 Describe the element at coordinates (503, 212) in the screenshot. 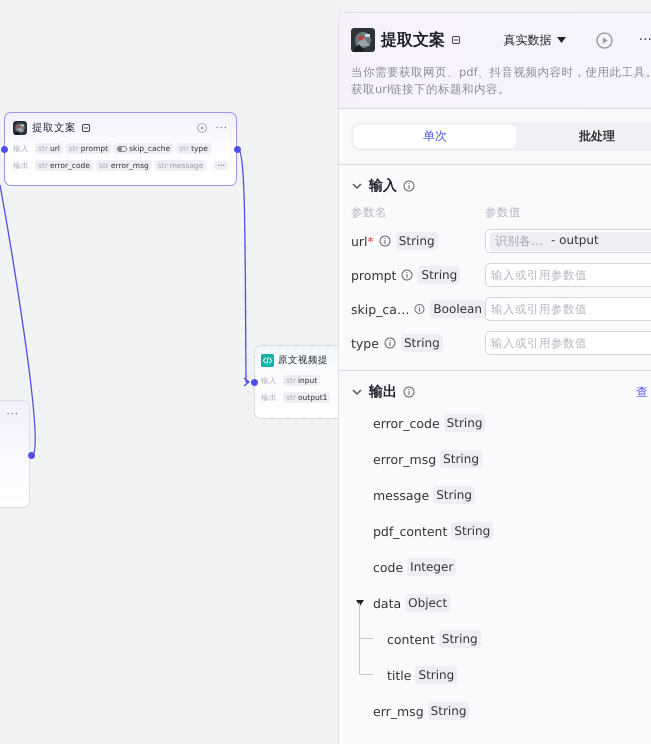

I see `column-header: 参数值` at that location.